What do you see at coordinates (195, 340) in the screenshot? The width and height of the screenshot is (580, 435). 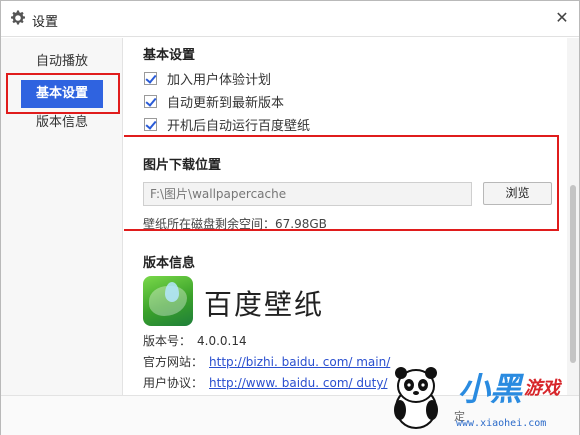 I see `version-row: 版本号： 4.0.0.14` at bounding box center [195, 340].